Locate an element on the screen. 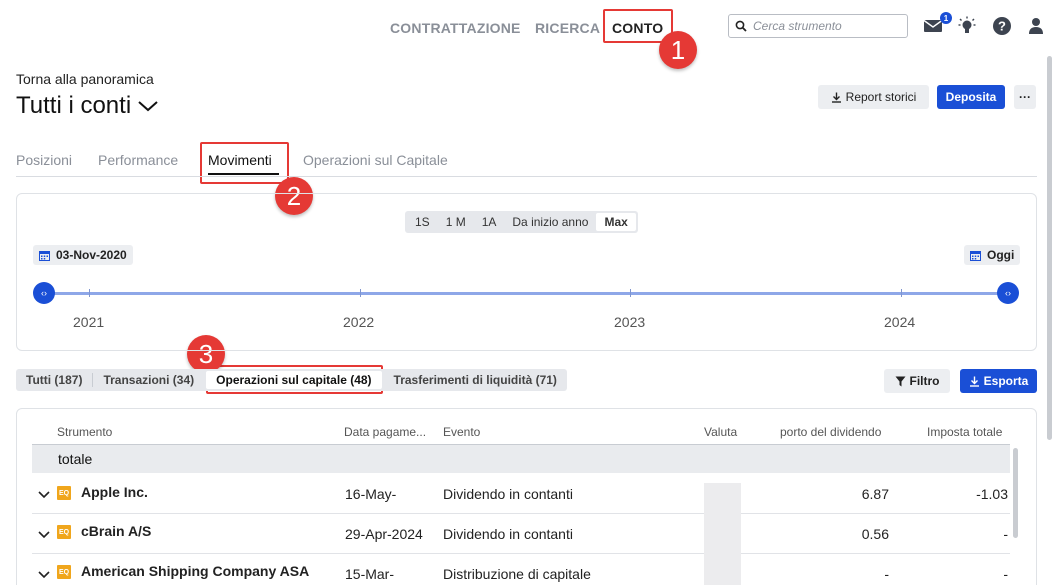 This screenshot has width=1061, height=585. step-marker-1: 1 is located at coordinates (678, 50).